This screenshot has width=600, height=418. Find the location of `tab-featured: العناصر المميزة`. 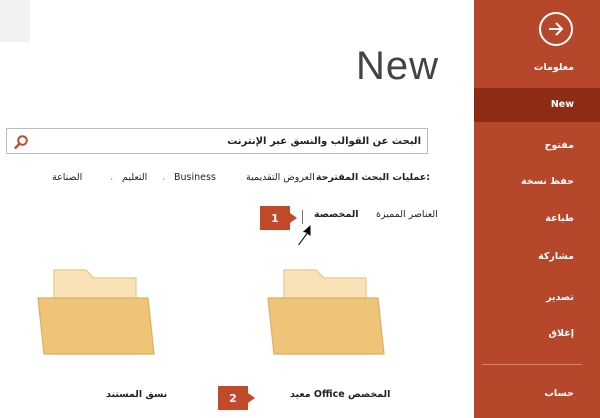

tab-featured: العناصر المميزة is located at coordinates (407, 214).